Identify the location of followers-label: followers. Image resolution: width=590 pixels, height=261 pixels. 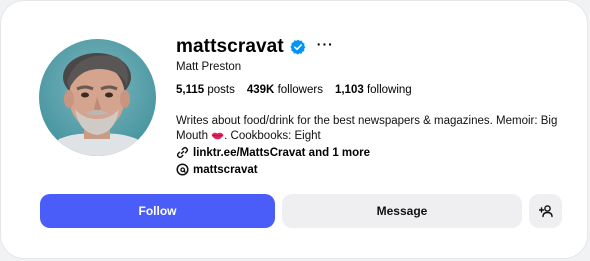
(300, 90).